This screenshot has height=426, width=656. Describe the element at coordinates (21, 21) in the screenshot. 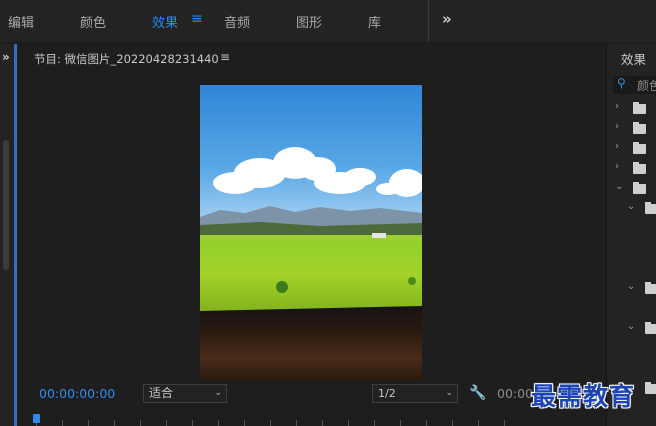

I see `workspace-tab-edit: 编辑` at that location.